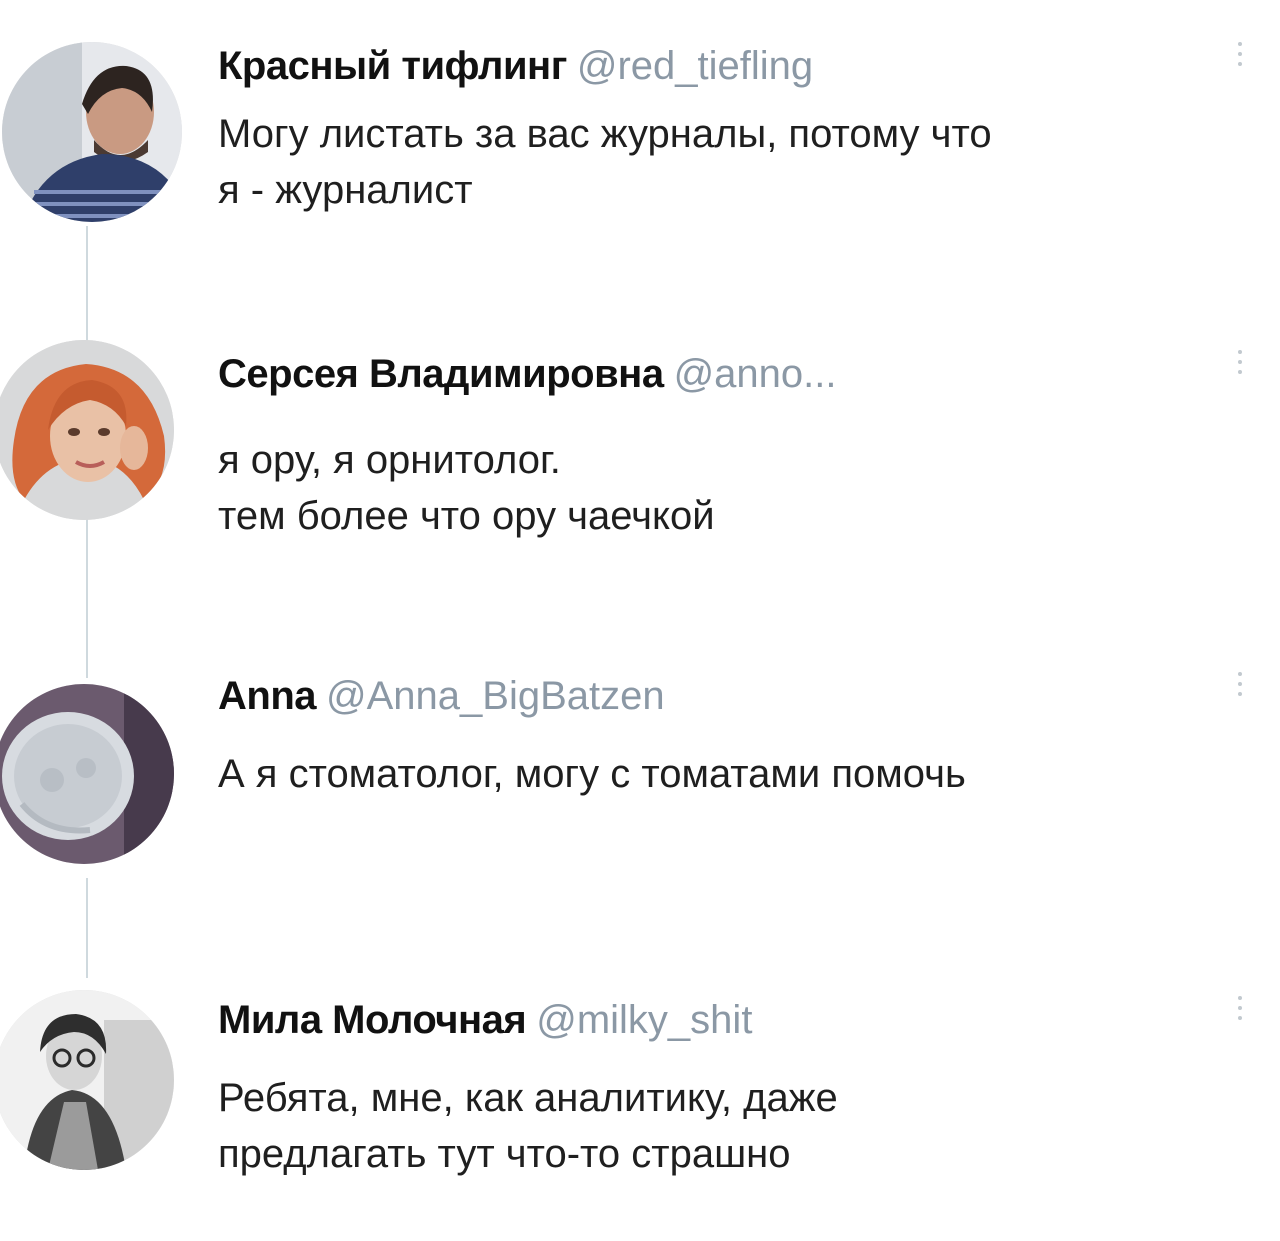 The height and width of the screenshot is (1241, 1280). I want to click on xray-skull-avatar, so click(87, 774).